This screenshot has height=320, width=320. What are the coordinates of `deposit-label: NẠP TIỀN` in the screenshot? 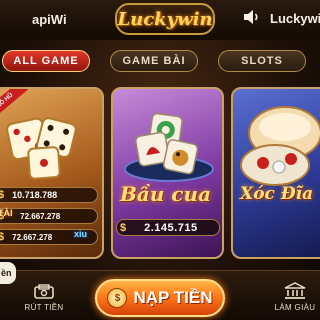 It's located at (173, 297).